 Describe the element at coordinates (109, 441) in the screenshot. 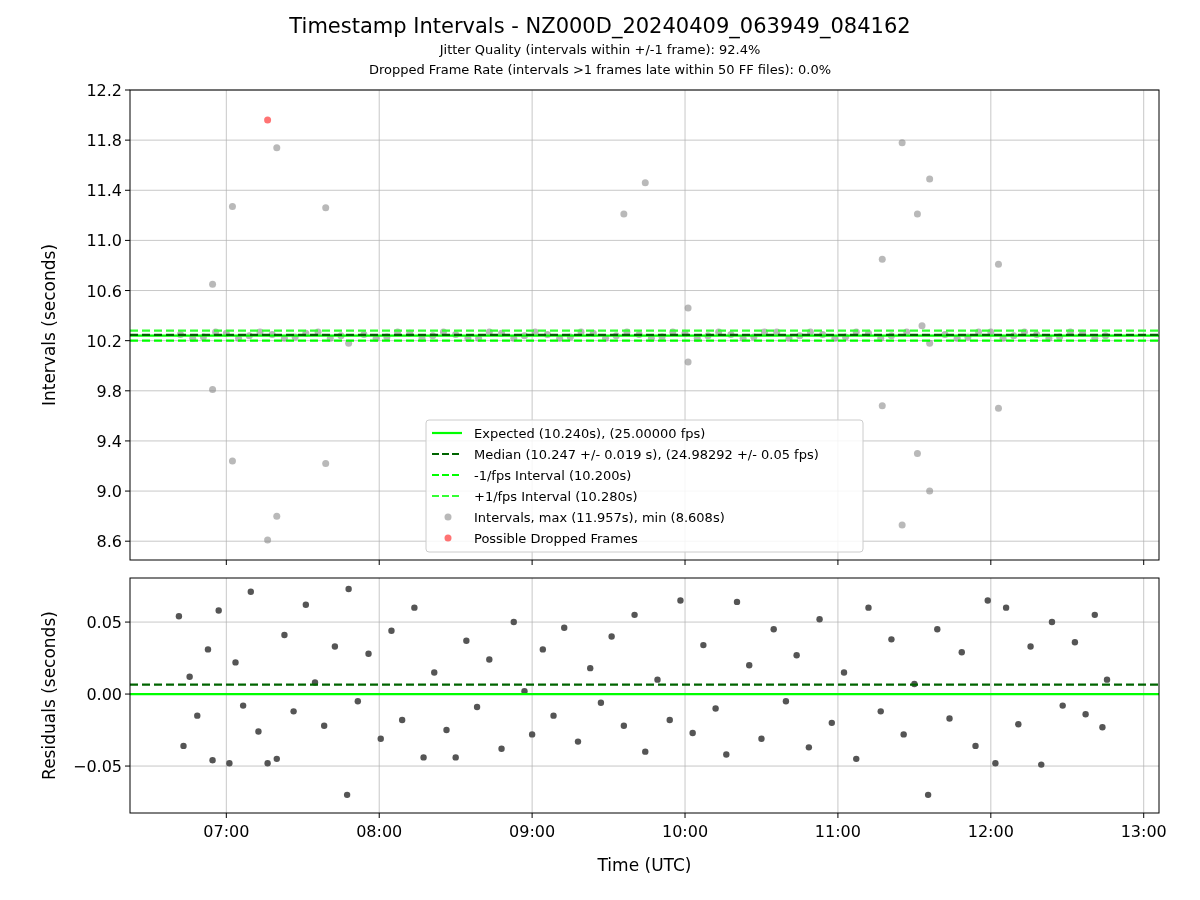

I see `tick-label: 9.4` at that location.